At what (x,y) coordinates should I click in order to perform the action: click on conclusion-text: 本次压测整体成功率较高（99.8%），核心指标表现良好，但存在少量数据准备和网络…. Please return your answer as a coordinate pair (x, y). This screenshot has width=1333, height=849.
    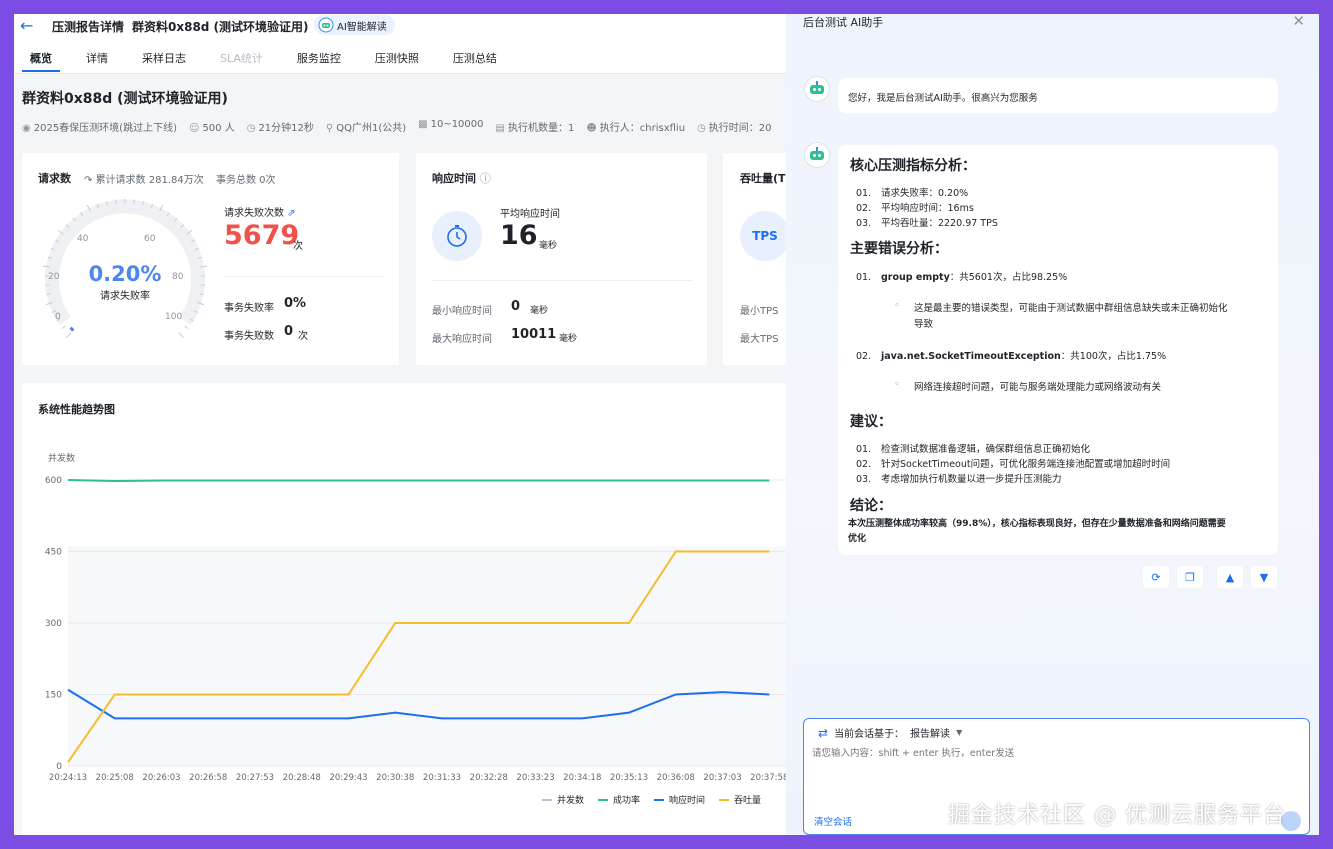
    Looking at the image, I should click on (1037, 524).